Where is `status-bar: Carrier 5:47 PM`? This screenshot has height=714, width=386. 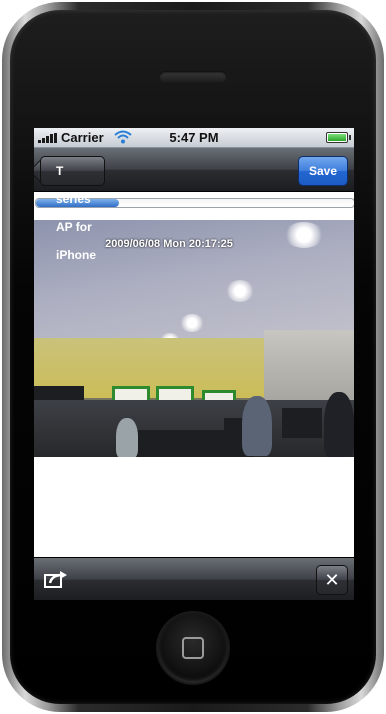 status-bar: Carrier 5:47 PM is located at coordinates (194, 138).